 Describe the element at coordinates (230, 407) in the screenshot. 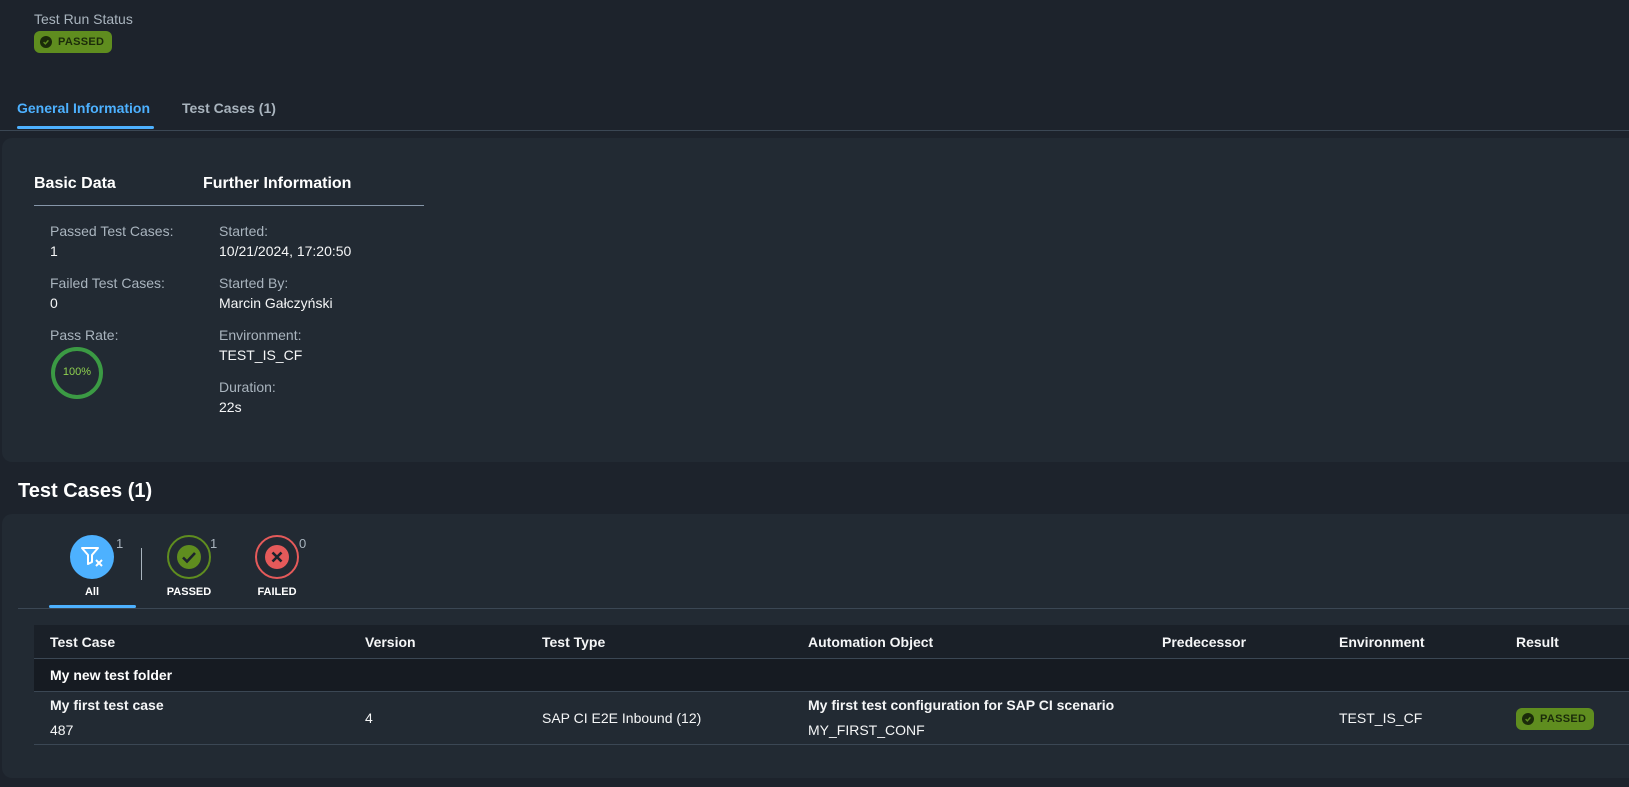

I see `duration-value: 22s` at that location.